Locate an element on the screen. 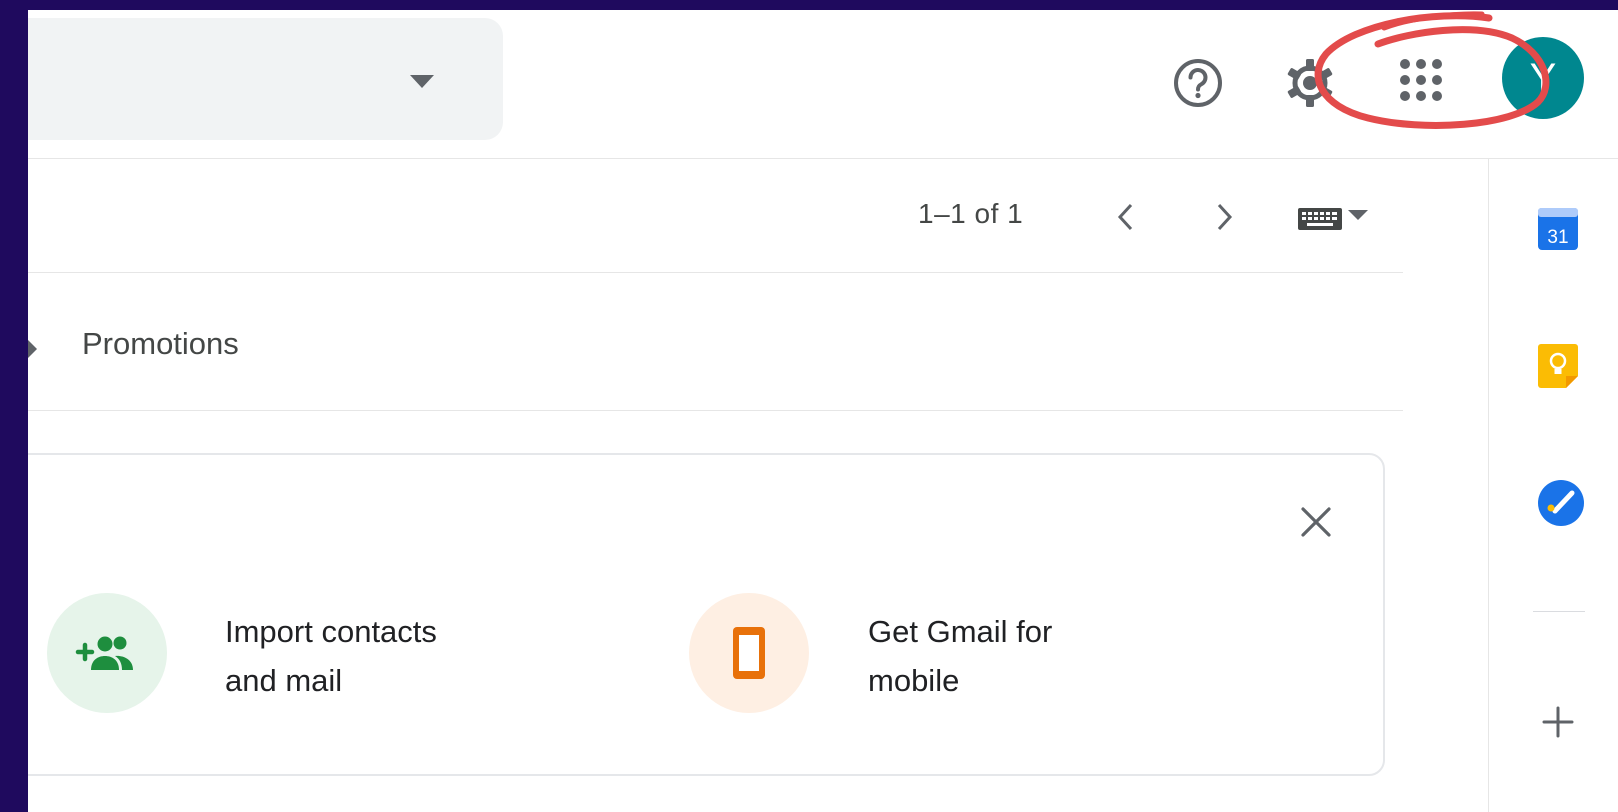 The height and width of the screenshot is (812, 1618). chevron-right-icon is located at coordinates (1224, 219).